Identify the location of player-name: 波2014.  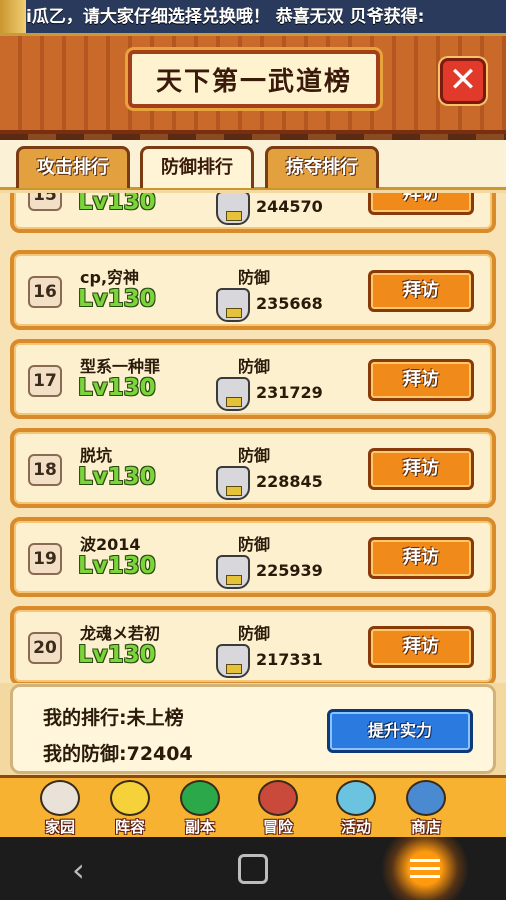
(110, 544).